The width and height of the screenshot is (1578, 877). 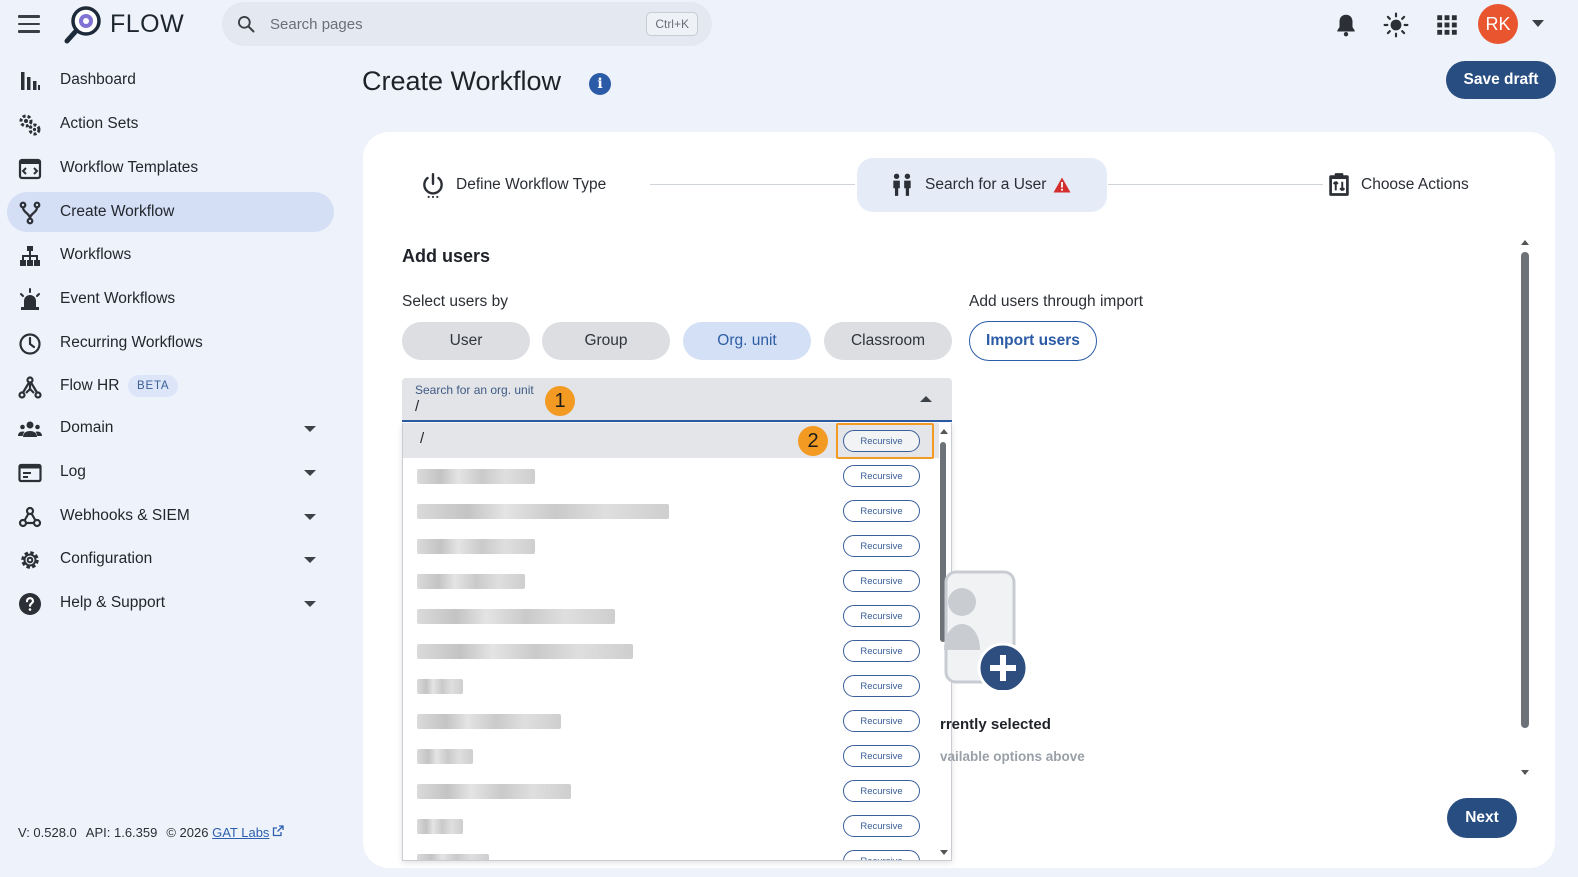 What do you see at coordinates (106, 558) in the screenshot?
I see `sidebar-item-label: Configuration` at bounding box center [106, 558].